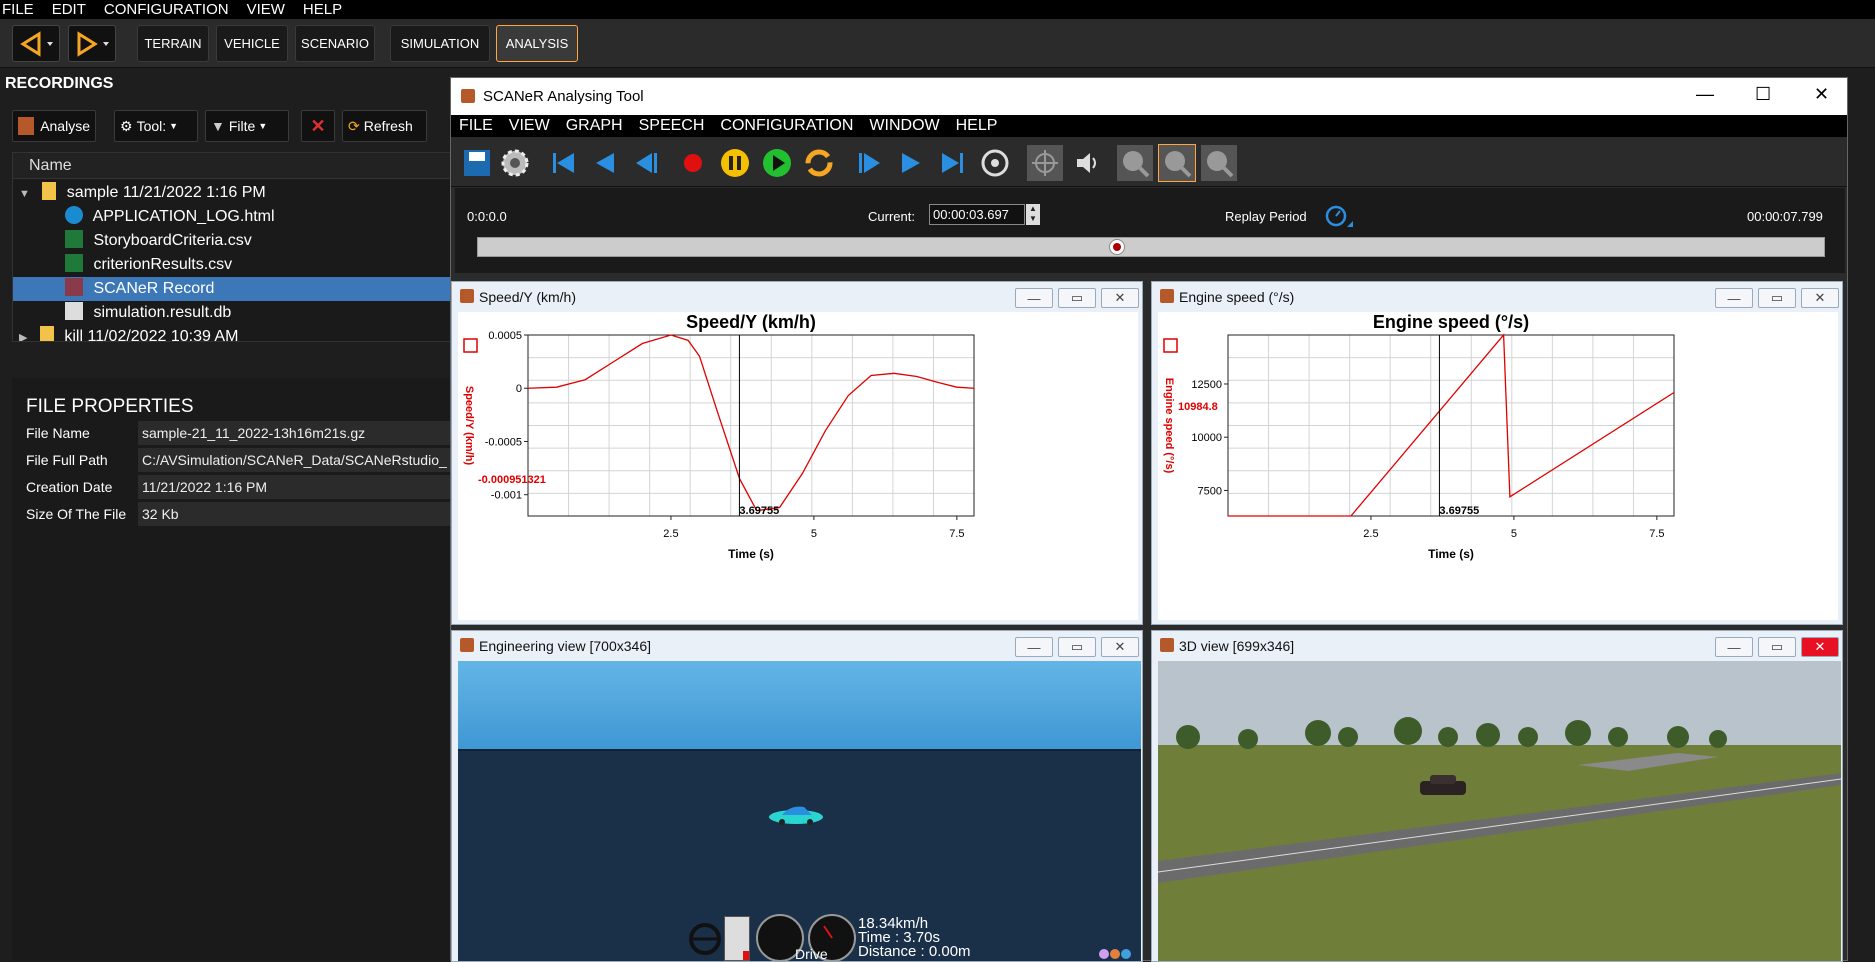 The width and height of the screenshot is (1875, 962). Describe the element at coordinates (440, 43) in the screenshot. I see `mode-simulation: SIMULATION` at that location.